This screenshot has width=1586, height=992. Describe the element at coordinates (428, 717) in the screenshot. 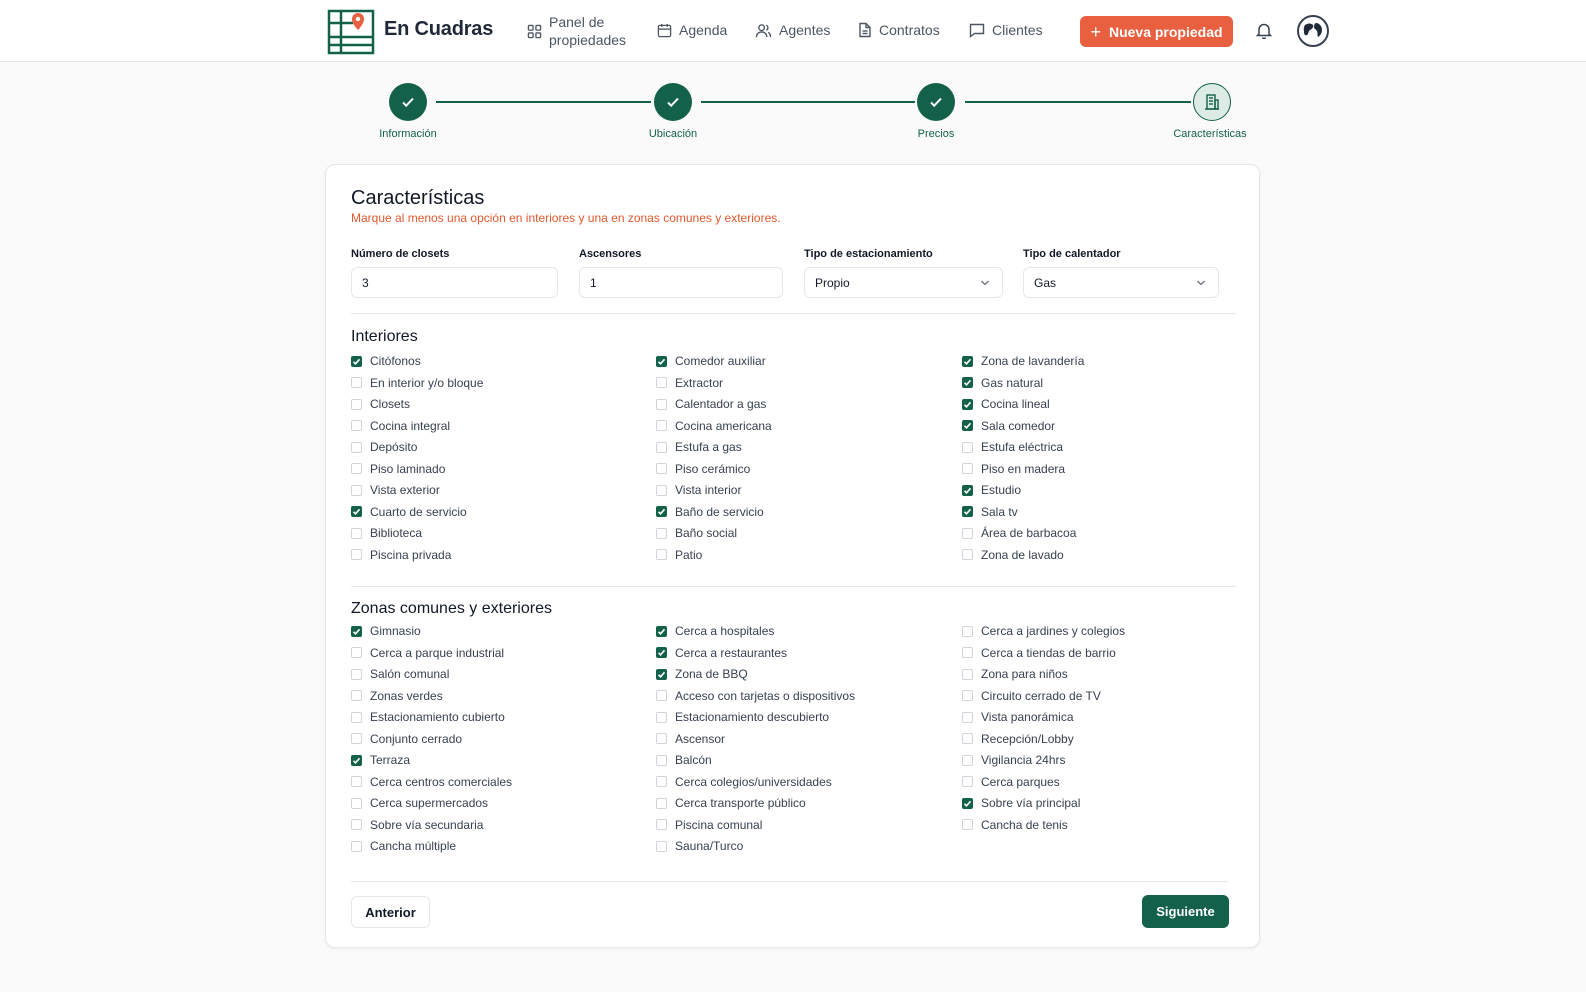

I see `checkbox-option: Estacionamiento cubierto` at that location.